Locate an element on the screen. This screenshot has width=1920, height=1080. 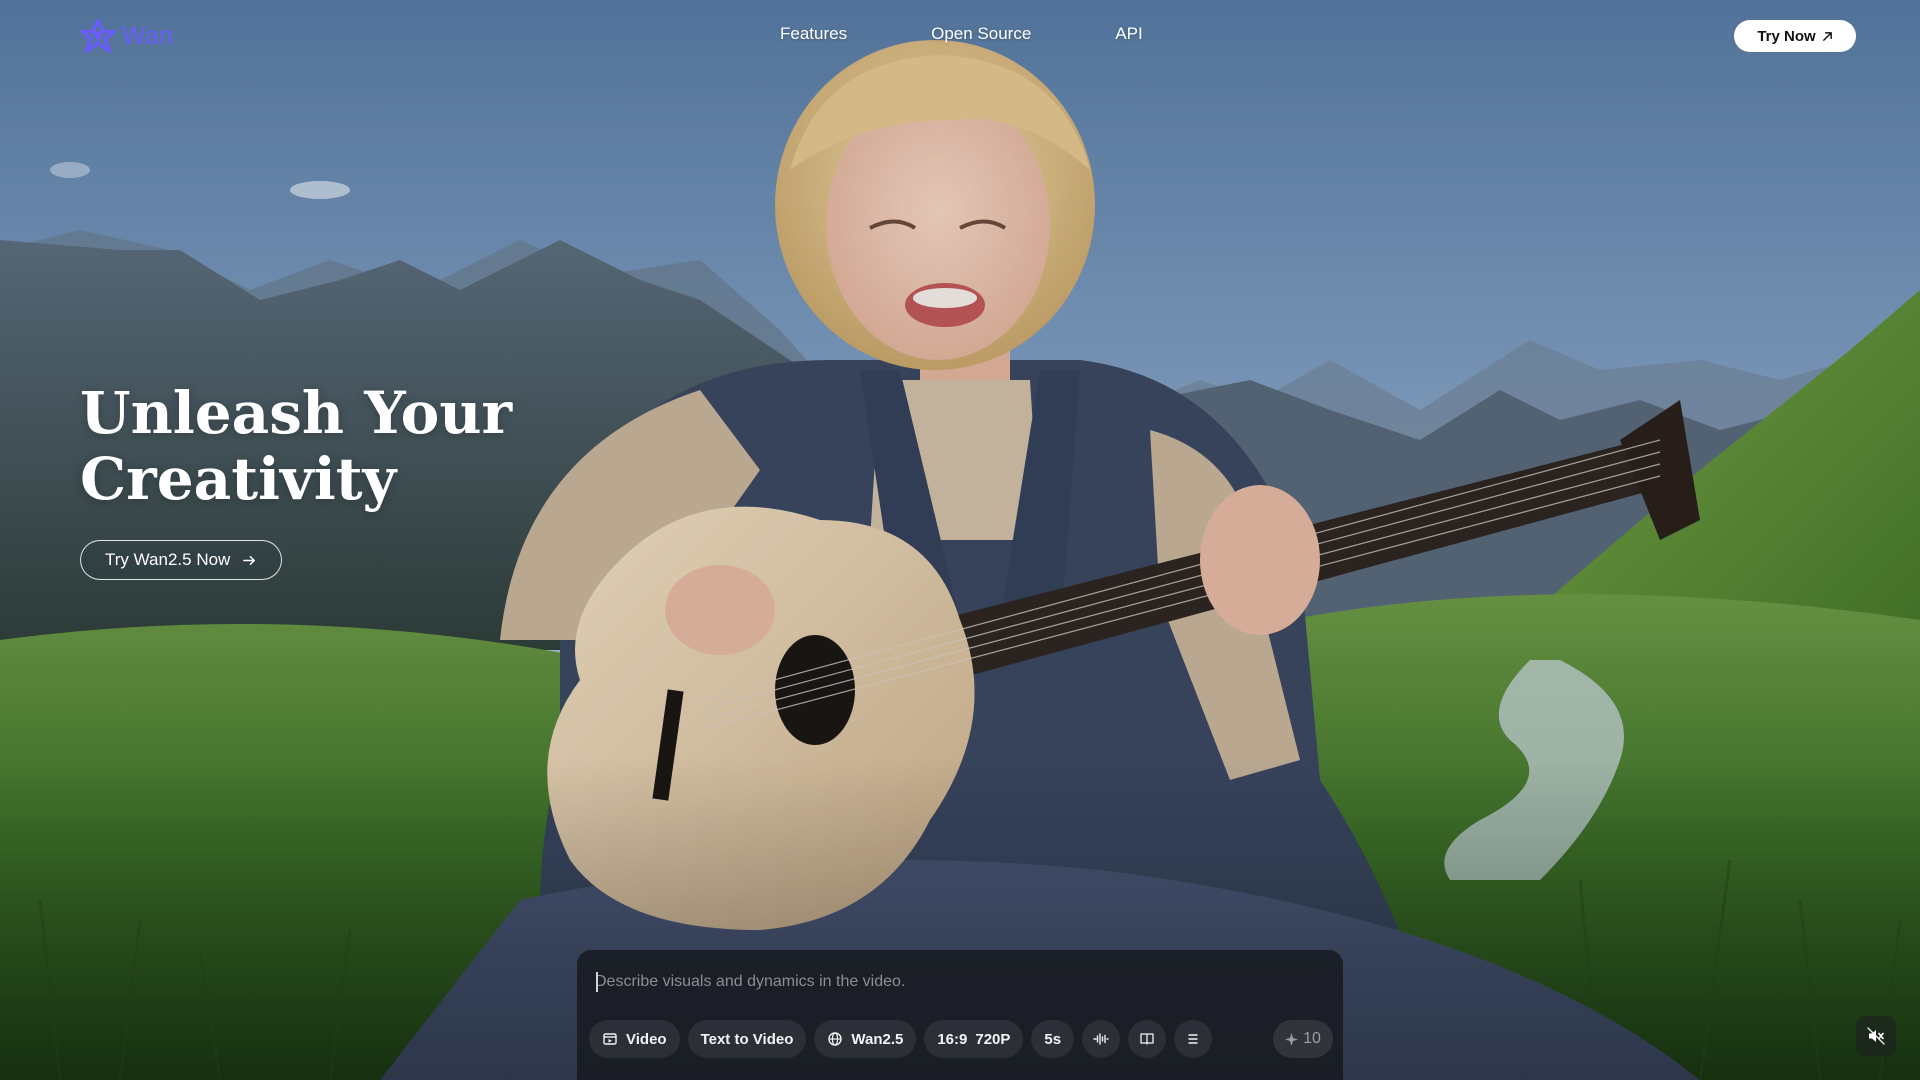
mode-selector: Video is located at coordinates (634, 1039).